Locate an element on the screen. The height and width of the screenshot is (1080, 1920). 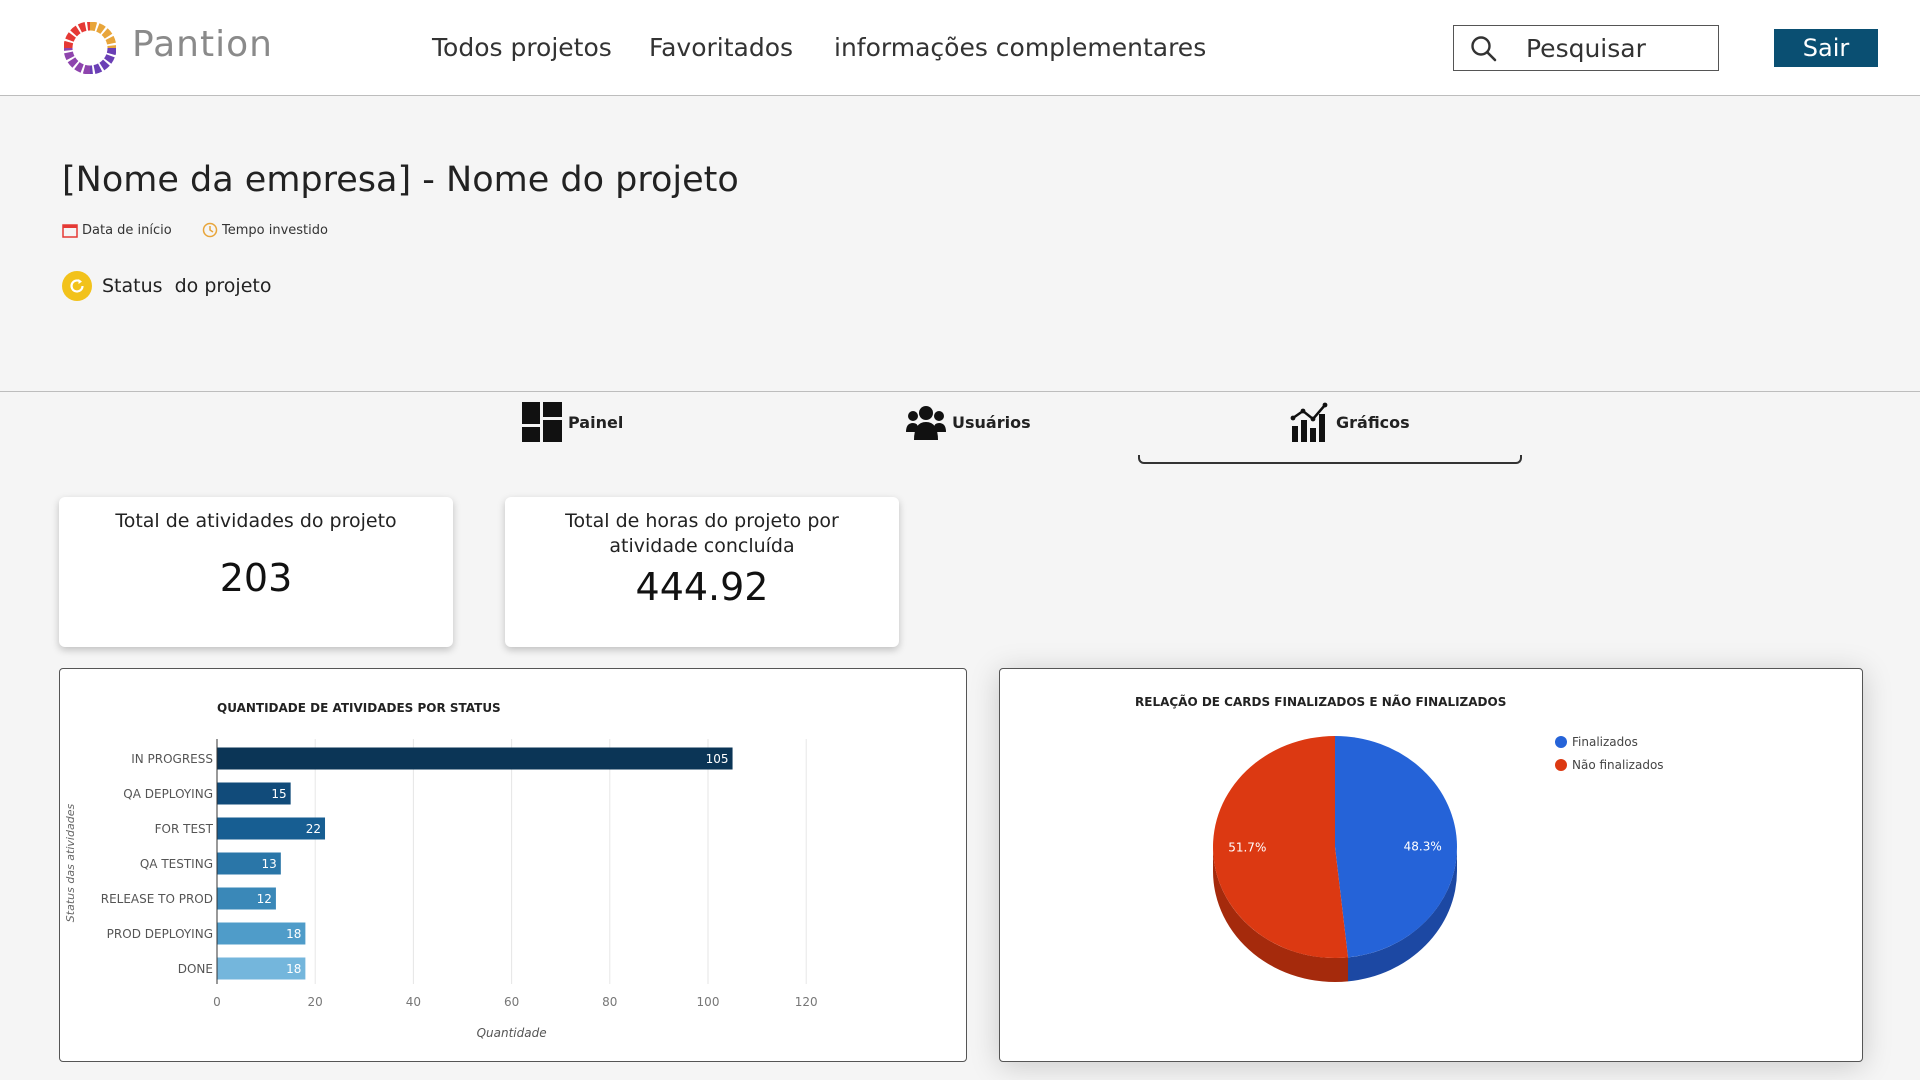
y-category-label: DONE is located at coordinates (195, 969).